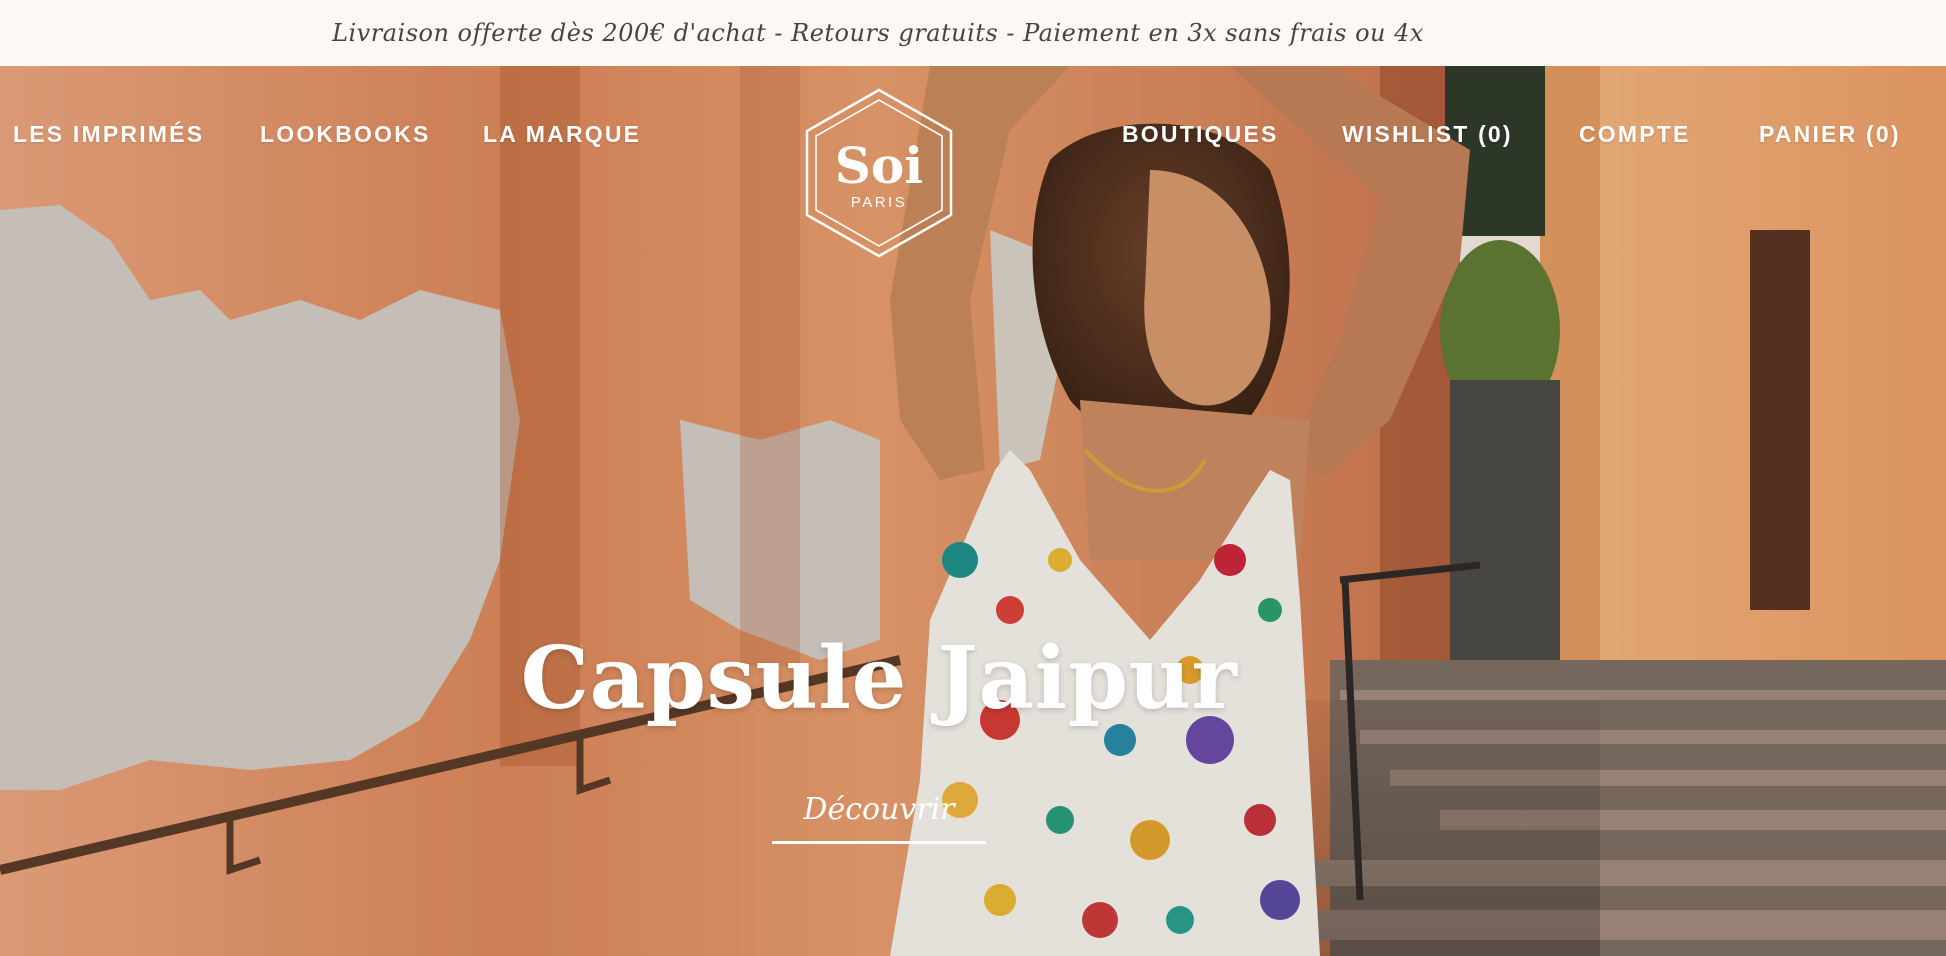  I want to click on nav-link-lookbooks: LOOKBOOKS, so click(345, 134).